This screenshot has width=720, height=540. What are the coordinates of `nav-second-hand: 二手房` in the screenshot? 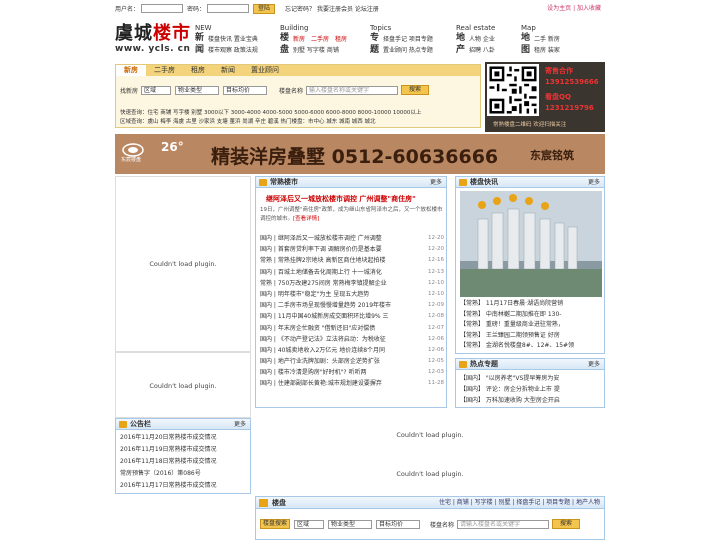 It's located at (320, 39).